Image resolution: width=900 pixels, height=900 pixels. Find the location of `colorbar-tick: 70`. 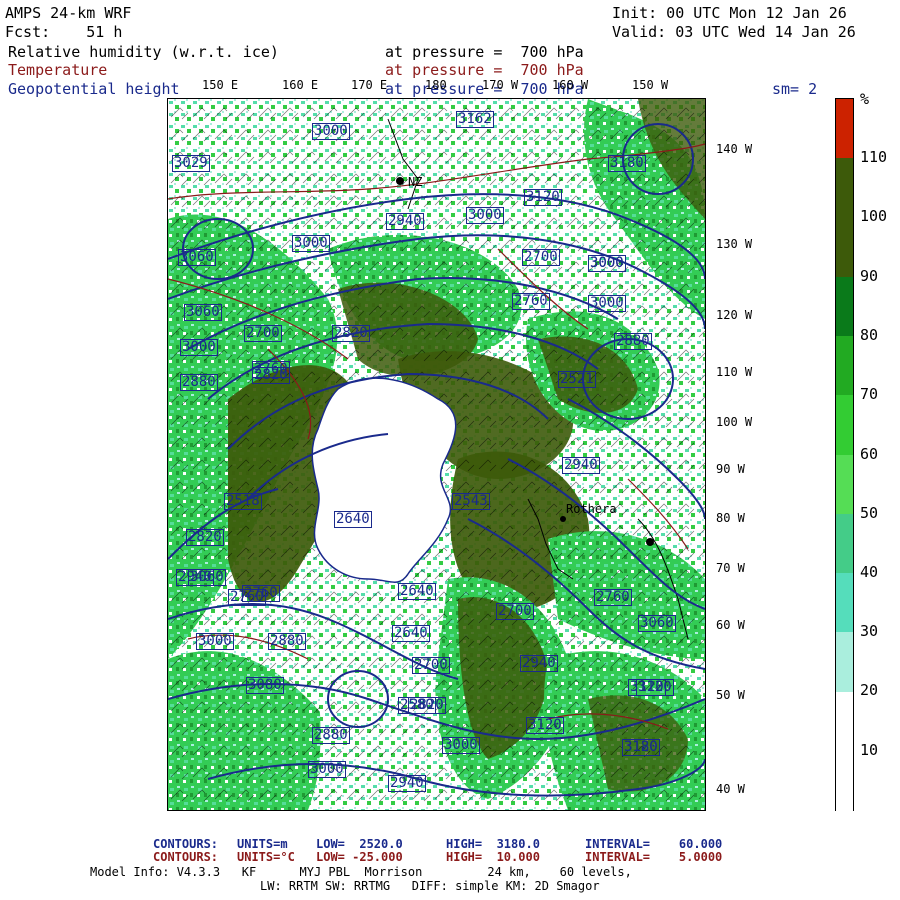

colorbar-tick: 70 is located at coordinates (869, 394).